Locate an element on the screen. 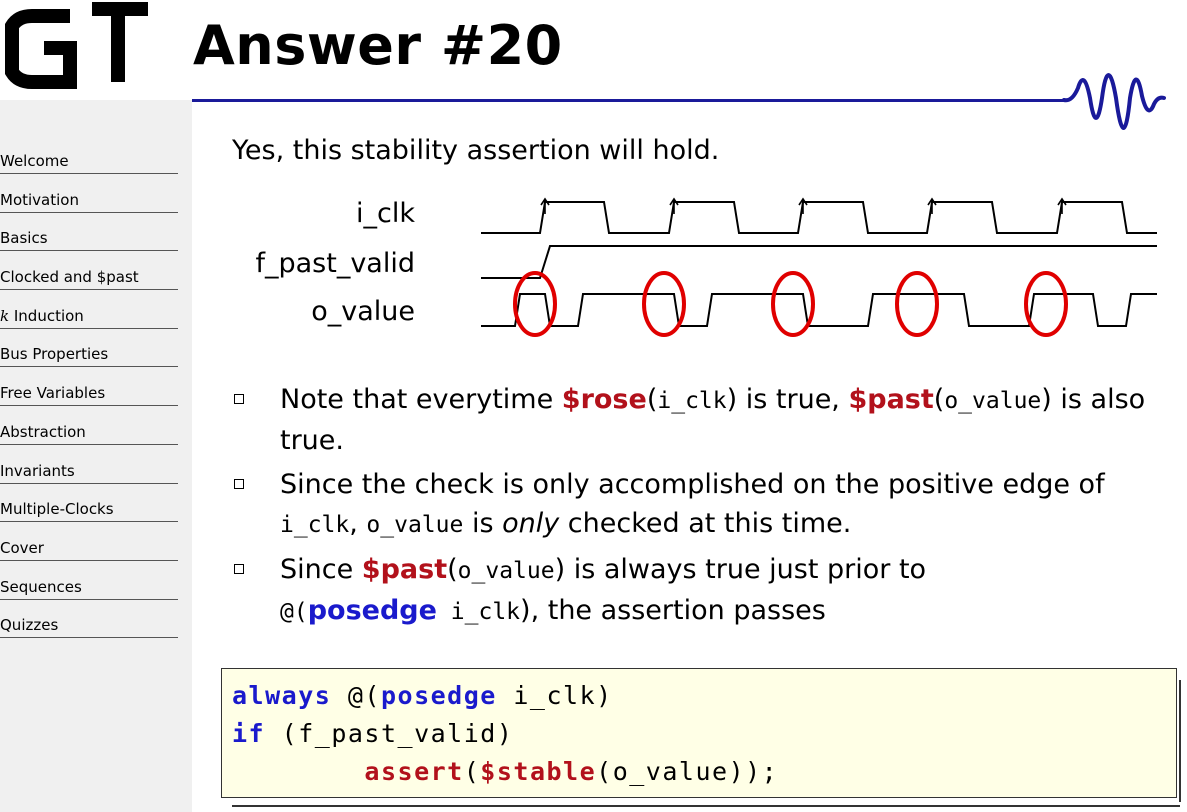  sidebar-item-label: Clocked and $past is located at coordinates (89, 279).